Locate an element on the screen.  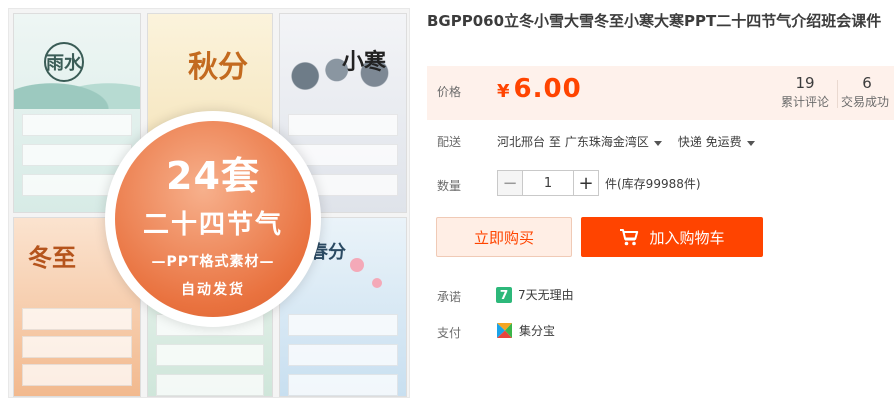
add-to-cart-button: 加入购物车 is located at coordinates (672, 237).